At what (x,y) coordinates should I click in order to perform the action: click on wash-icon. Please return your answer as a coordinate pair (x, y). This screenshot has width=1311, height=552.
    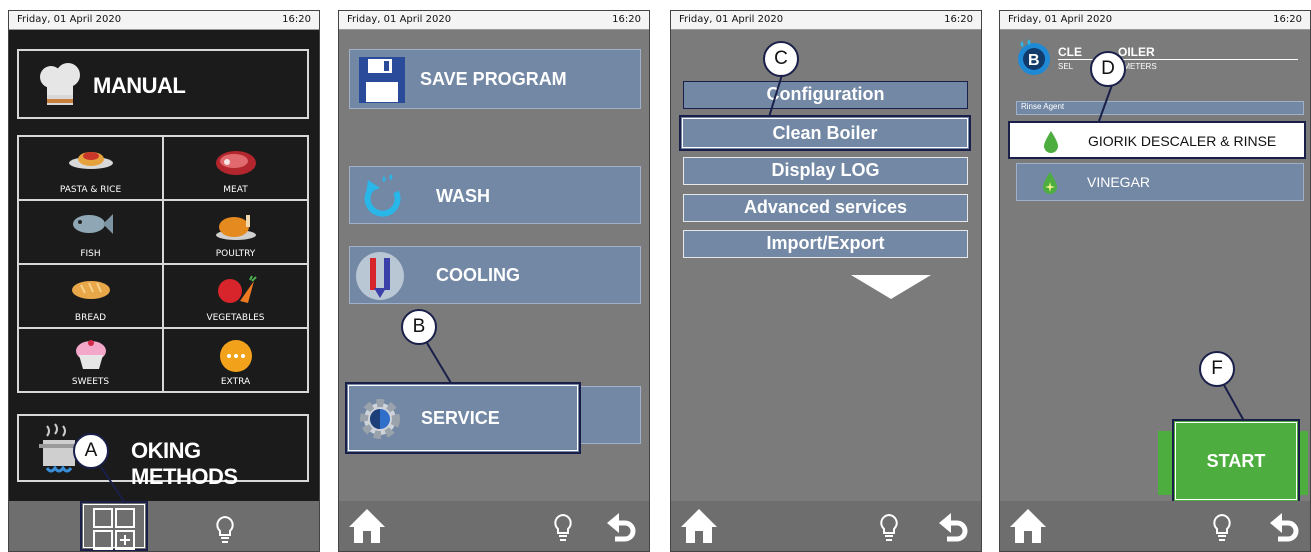
    Looking at the image, I should click on (382, 195).